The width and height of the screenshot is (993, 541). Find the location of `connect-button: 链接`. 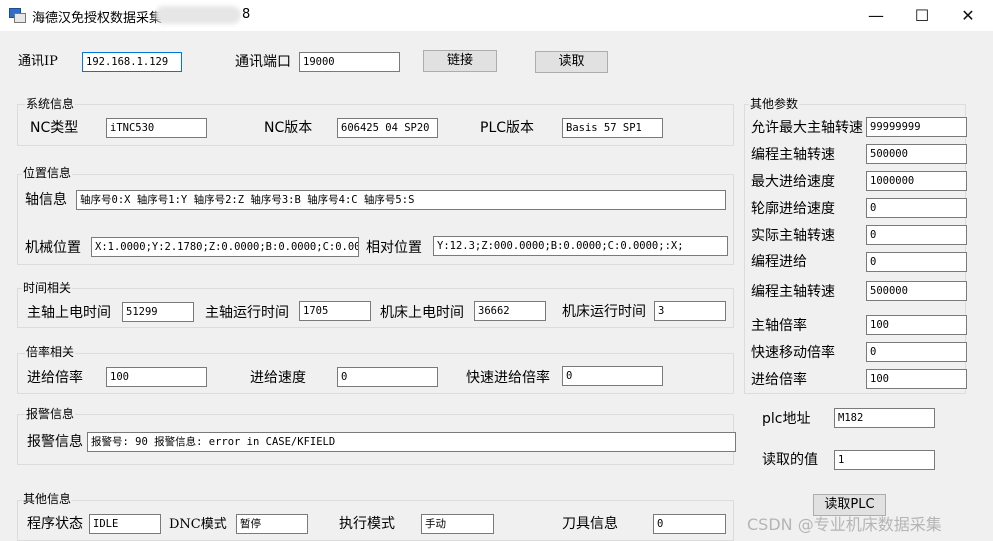

connect-button: 链接 is located at coordinates (460, 61).